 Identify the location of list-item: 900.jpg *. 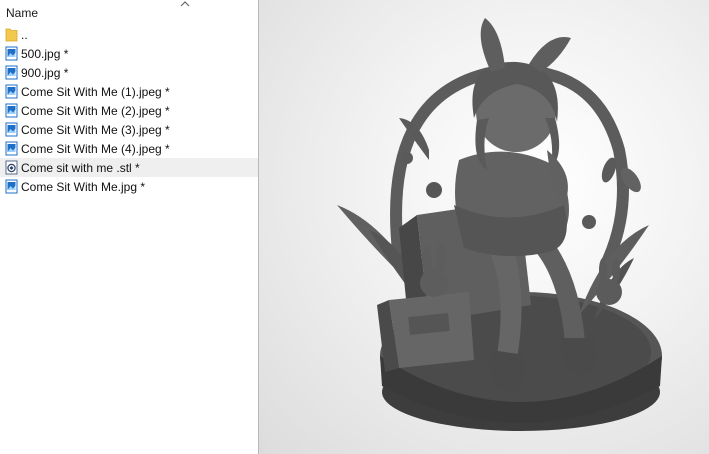
(129, 72).